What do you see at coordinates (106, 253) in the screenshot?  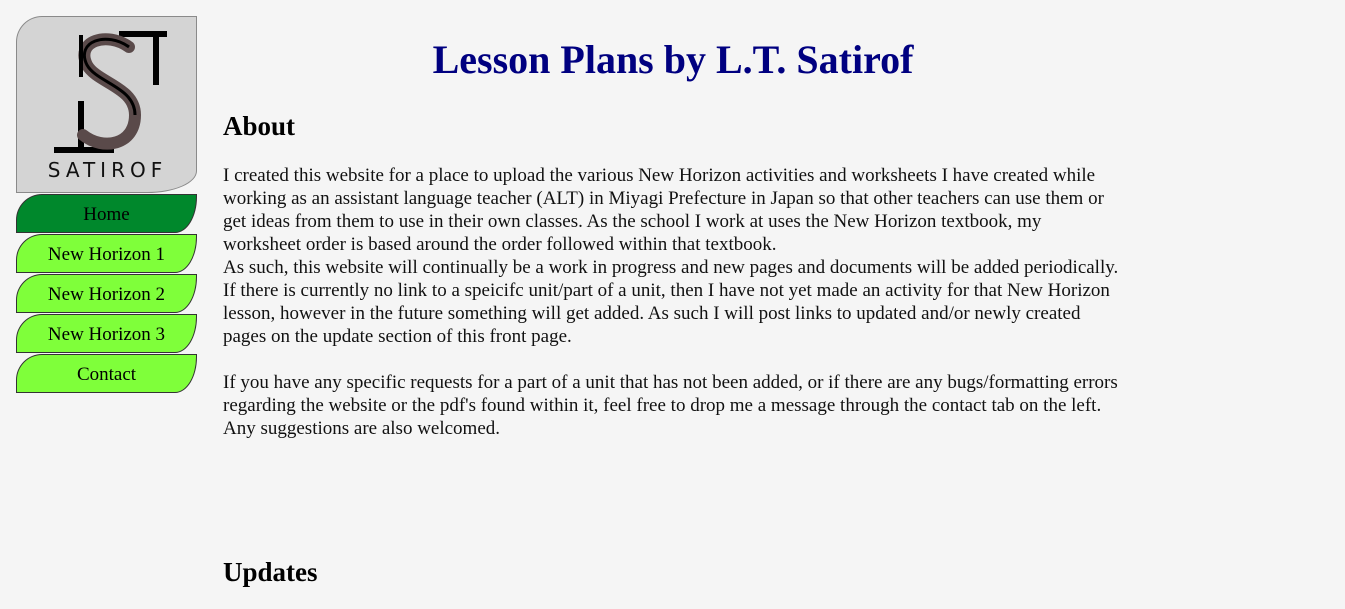 I see `nav-item-new-horizon-1: New Horizon 1` at bounding box center [106, 253].